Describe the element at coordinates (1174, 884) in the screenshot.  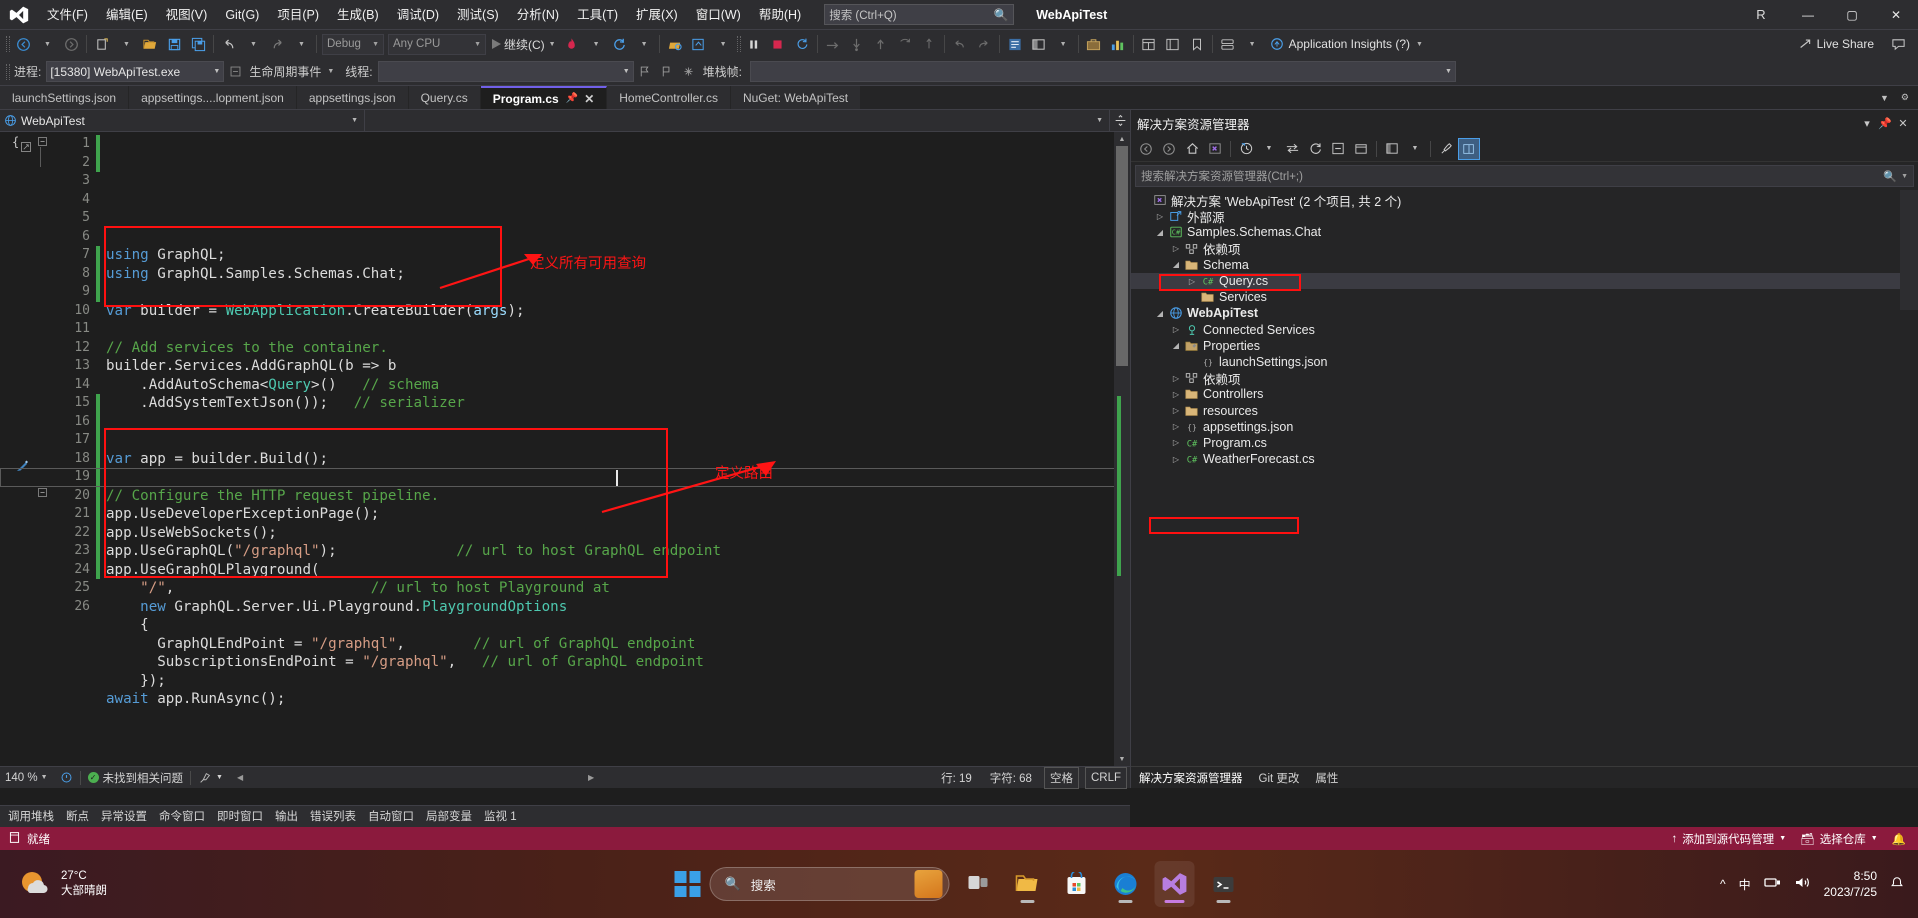
I see `visual-studio-taskbar-button` at that location.